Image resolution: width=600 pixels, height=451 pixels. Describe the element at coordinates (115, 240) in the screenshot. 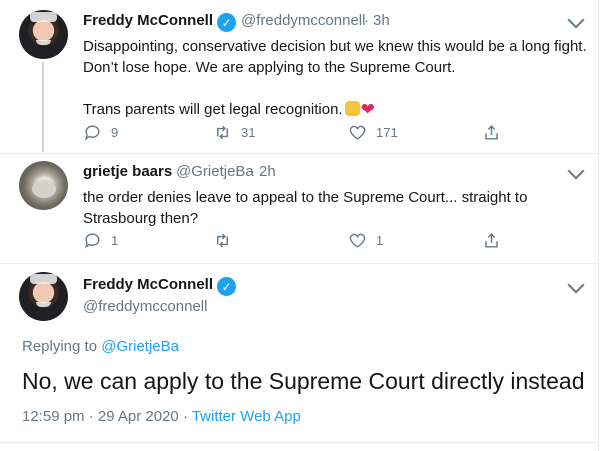

I see `reply-count: 1` at that location.